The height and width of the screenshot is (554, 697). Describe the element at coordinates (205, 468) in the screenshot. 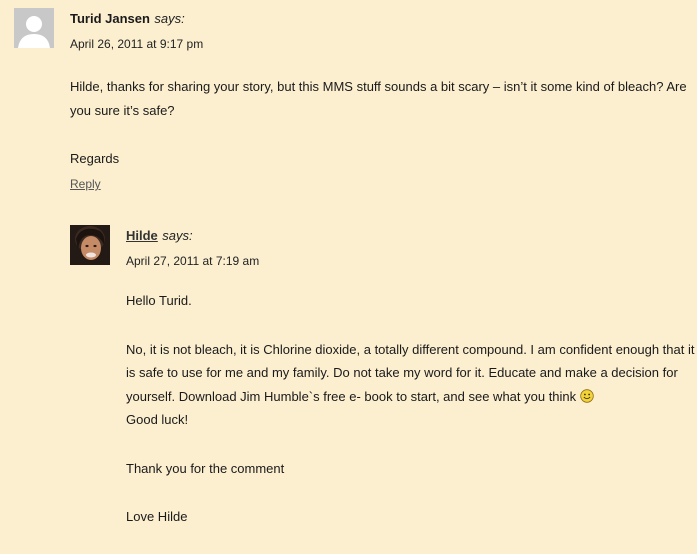

I see `comment-paragraph: Thank you for the comment` at that location.